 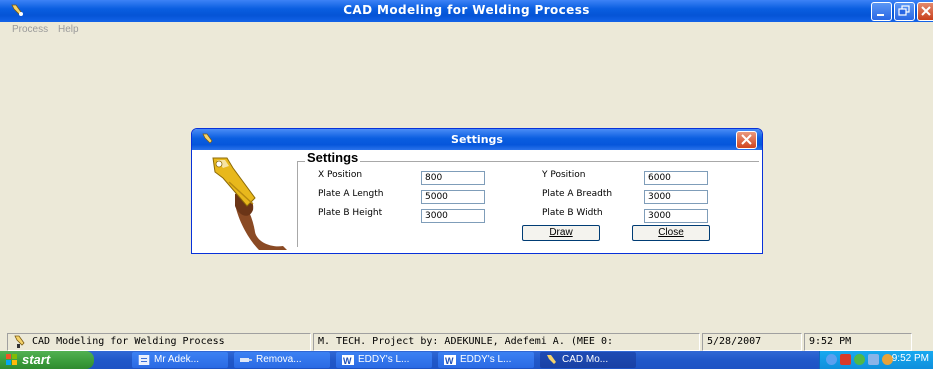 I want to click on plate-a-length-input: 5000, so click(x=453, y=197).